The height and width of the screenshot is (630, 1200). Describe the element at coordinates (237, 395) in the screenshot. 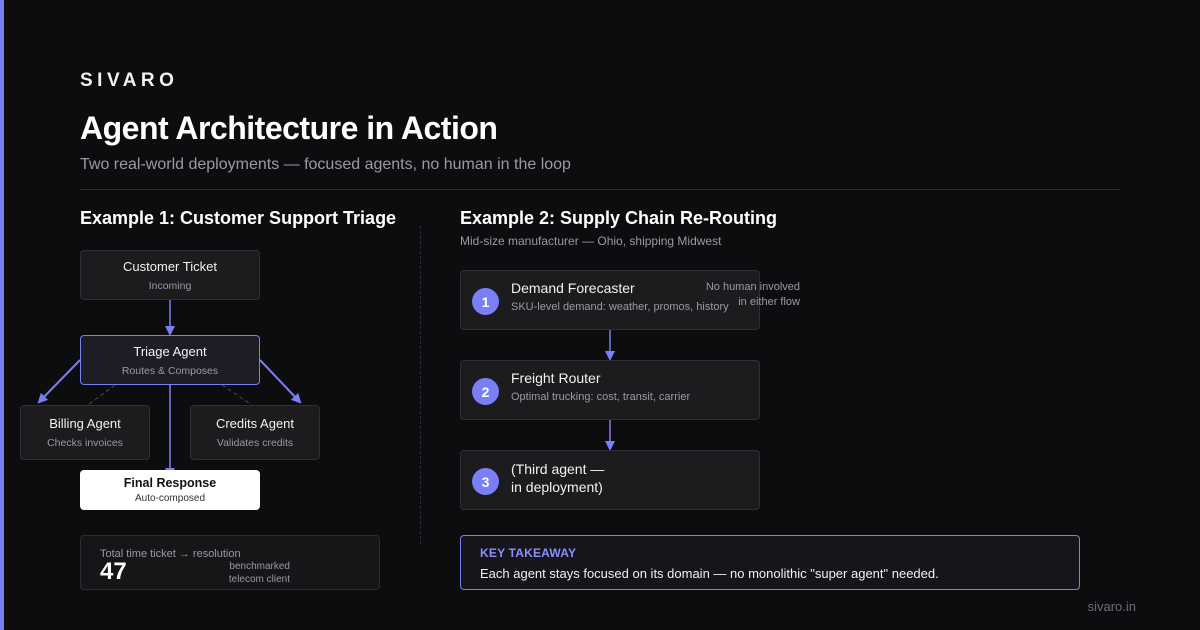

I see `dashed-credits-link` at that location.